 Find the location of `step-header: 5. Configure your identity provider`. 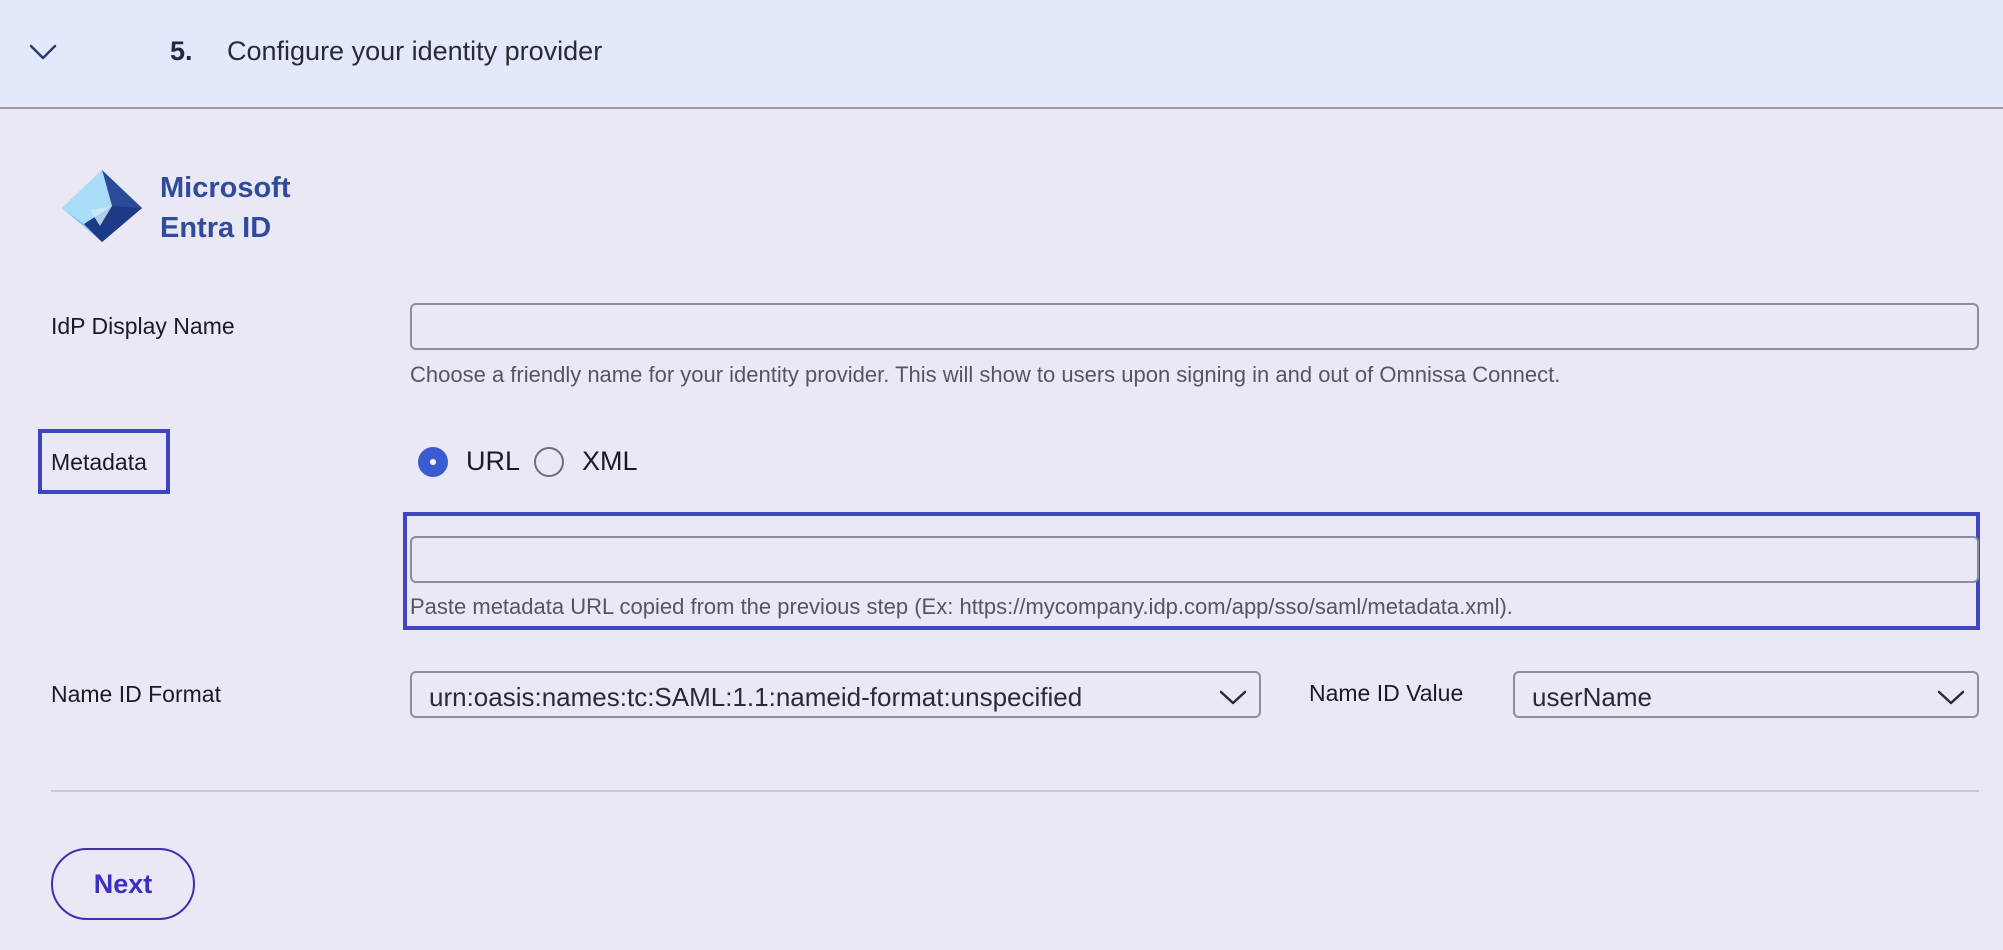

step-header: 5. Configure your identity provider is located at coordinates (1001, 54).